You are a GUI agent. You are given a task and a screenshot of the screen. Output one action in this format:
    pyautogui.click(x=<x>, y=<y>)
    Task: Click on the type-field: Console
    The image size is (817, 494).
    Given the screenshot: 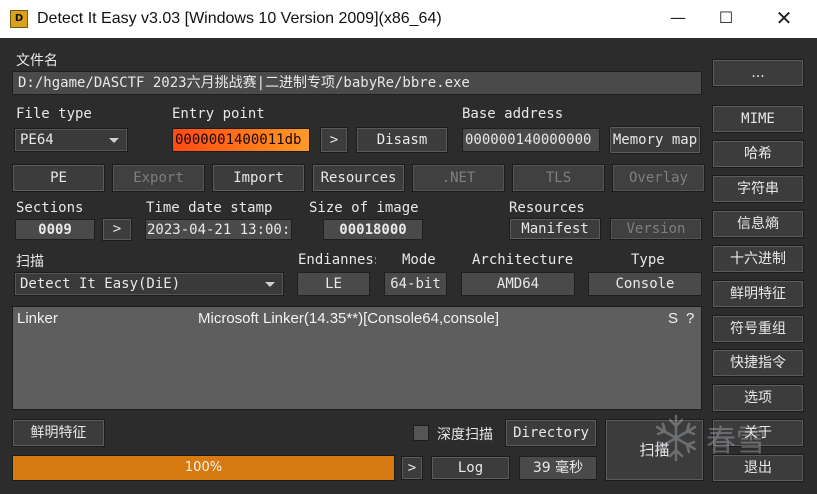 What is the action you would take?
    pyautogui.click(x=645, y=284)
    